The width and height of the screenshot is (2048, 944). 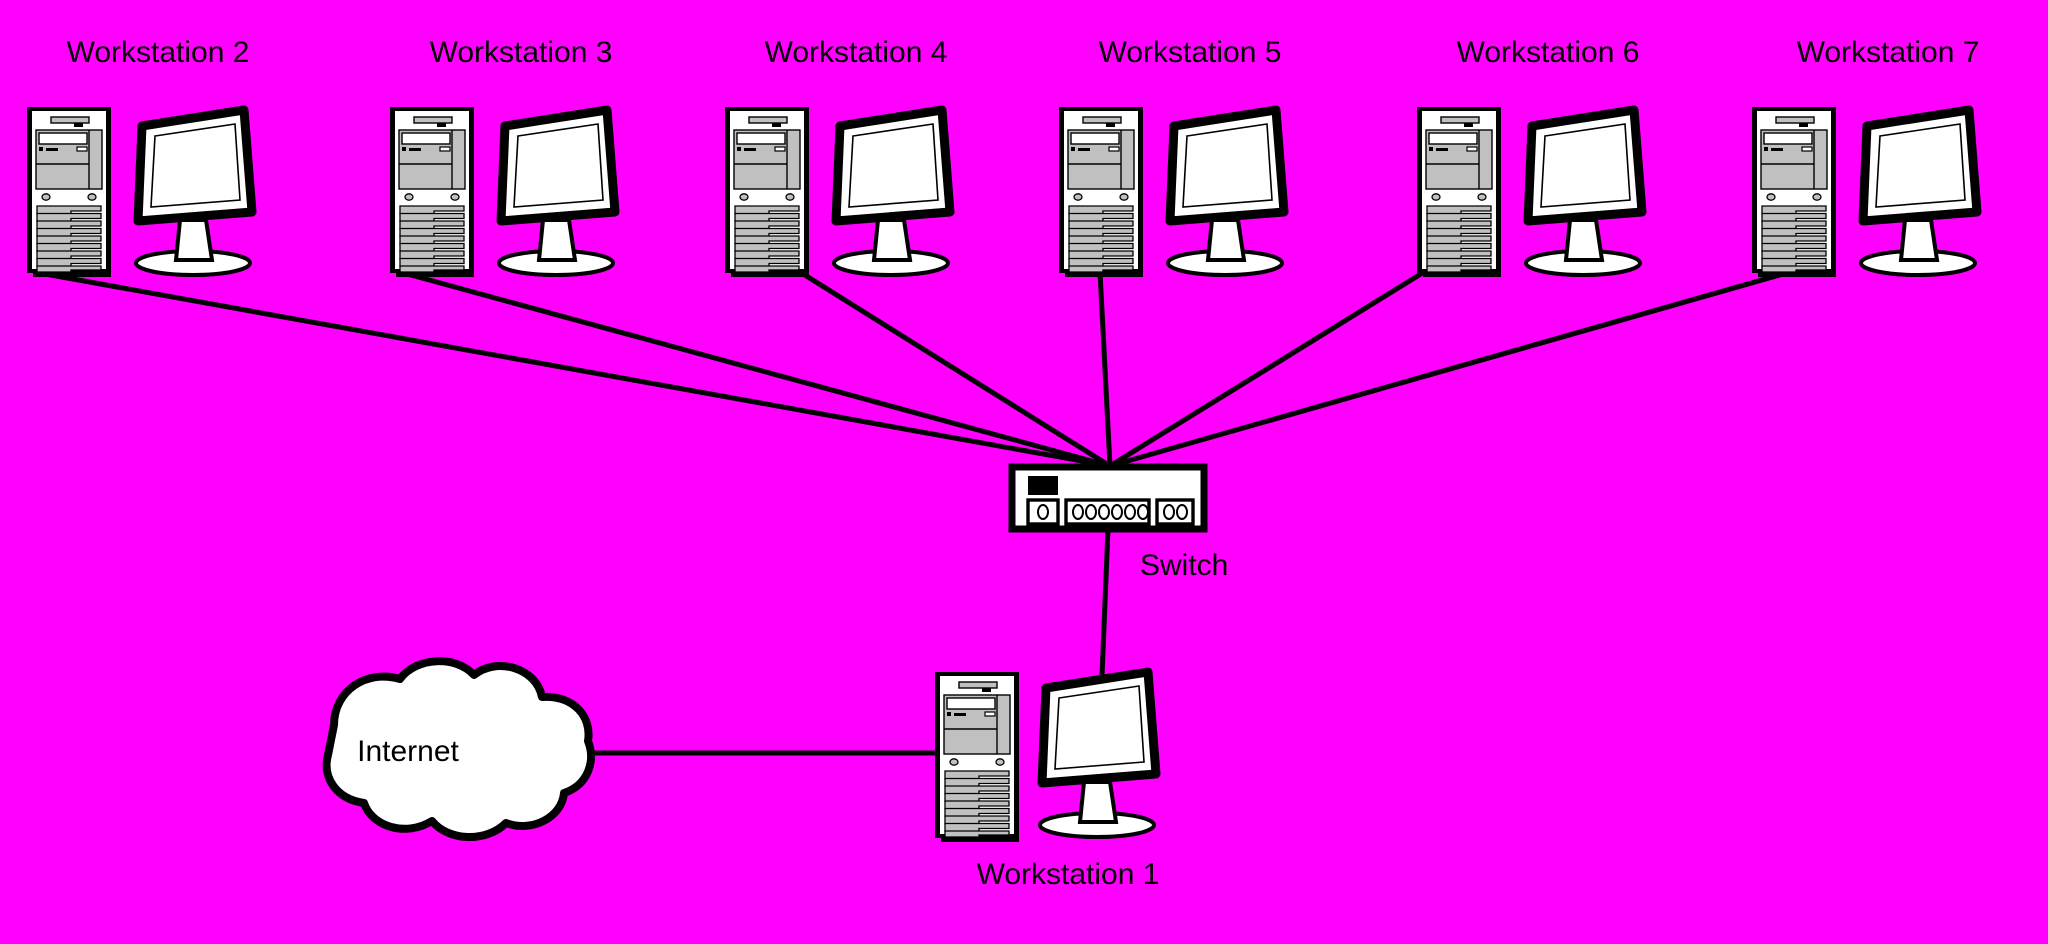 I want to click on switch-icon, so click(x=1108, y=498).